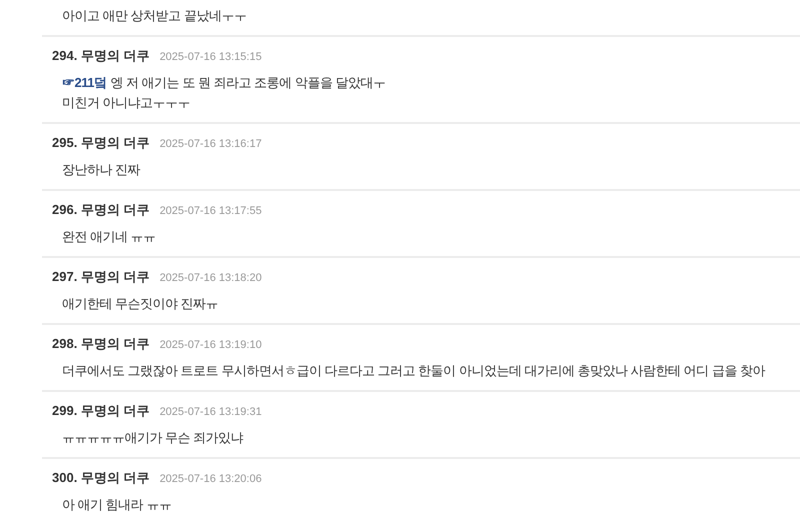 This screenshot has height=525, width=800. I want to click on comment-text: ㅠㅠㅠㅠㅠ애기가 무슨 죄가있냐, so click(153, 438).